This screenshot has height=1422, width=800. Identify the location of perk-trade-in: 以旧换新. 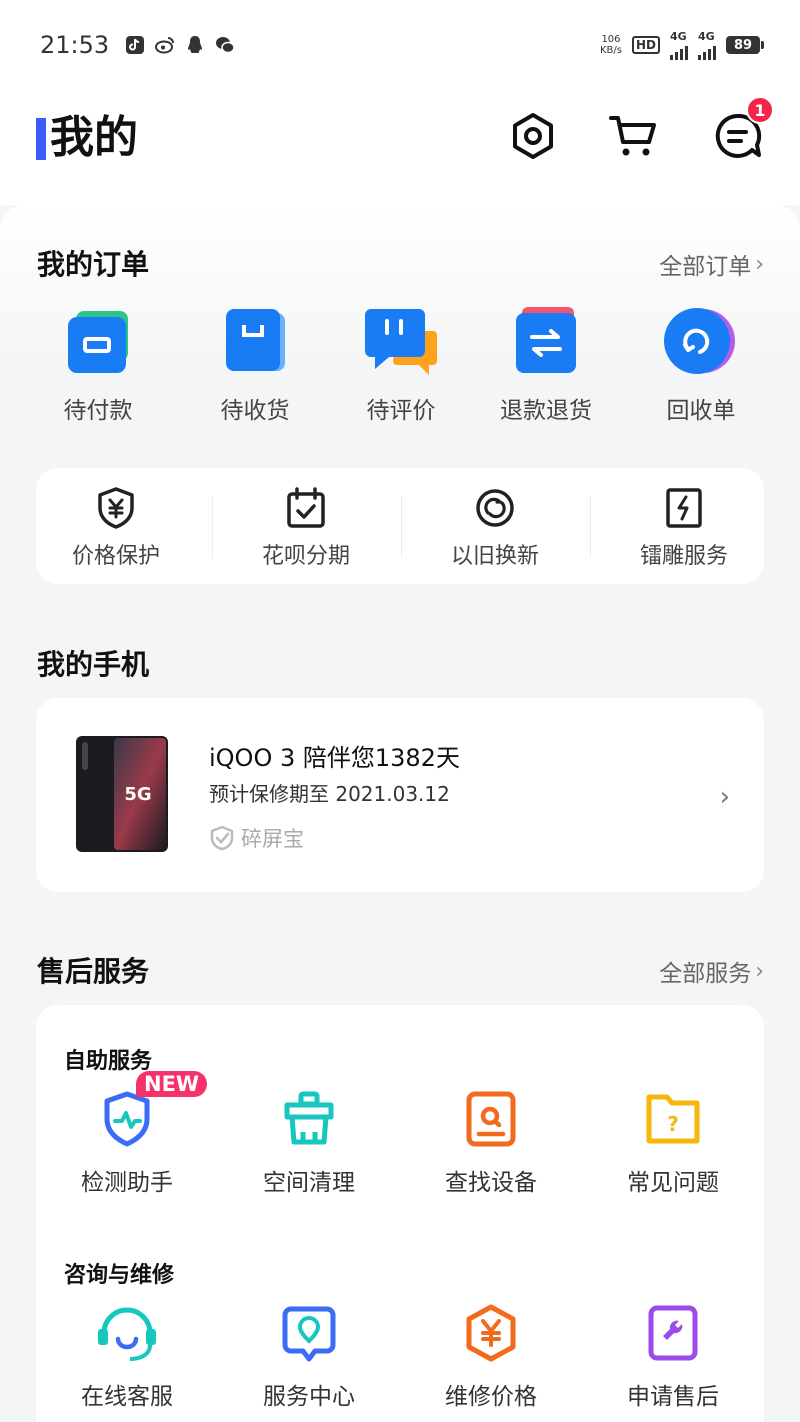
(495, 528).